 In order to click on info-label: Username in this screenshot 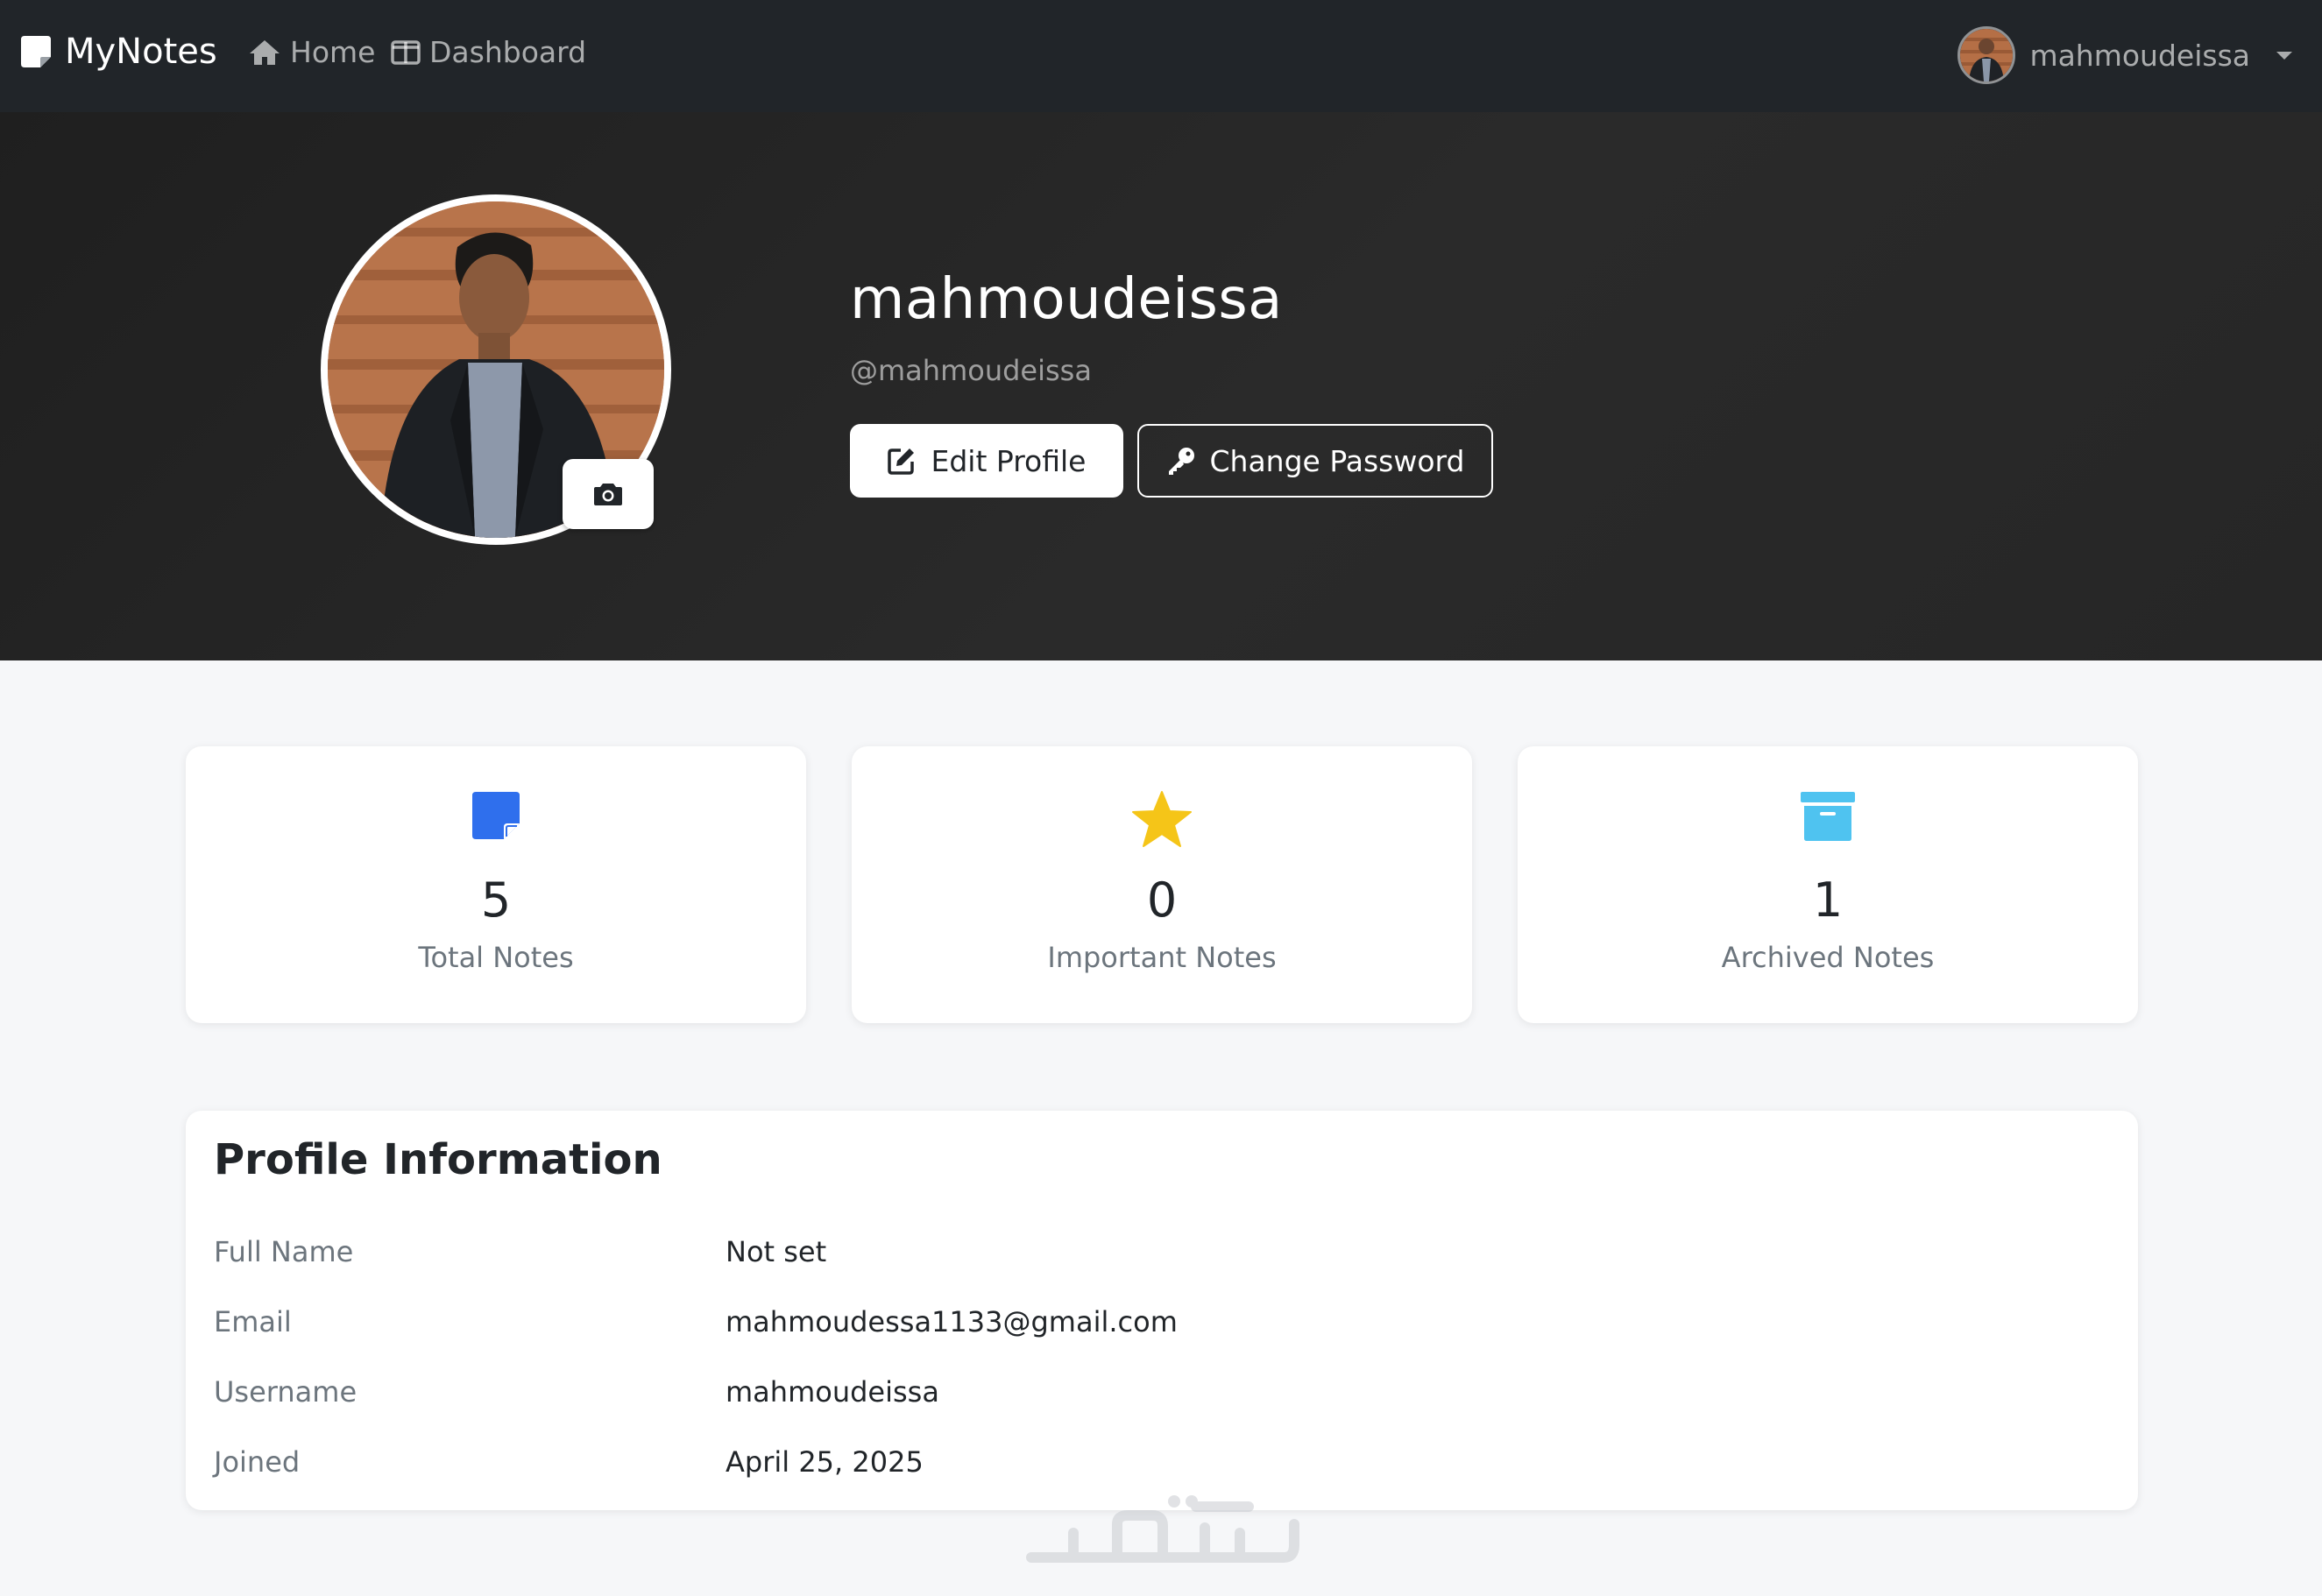, I will do `click(286, 1392)`.